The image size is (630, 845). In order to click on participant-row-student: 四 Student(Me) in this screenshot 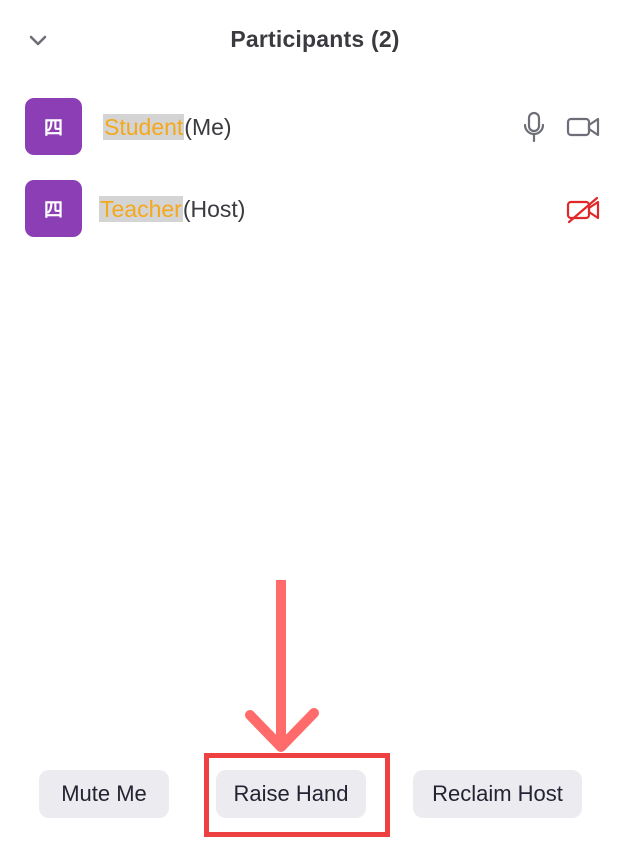, I will do `click(315, 128)`.